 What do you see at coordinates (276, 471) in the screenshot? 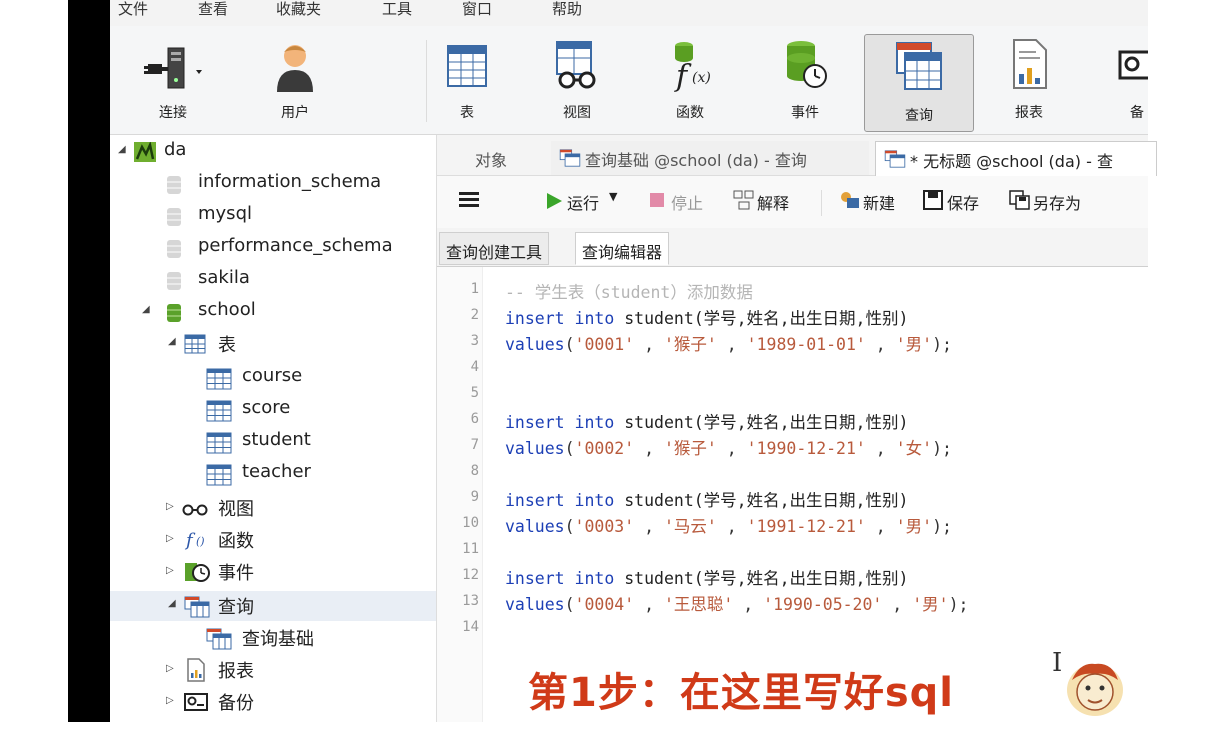
I see `table-label: teacher` at bounding box center [276, 471].